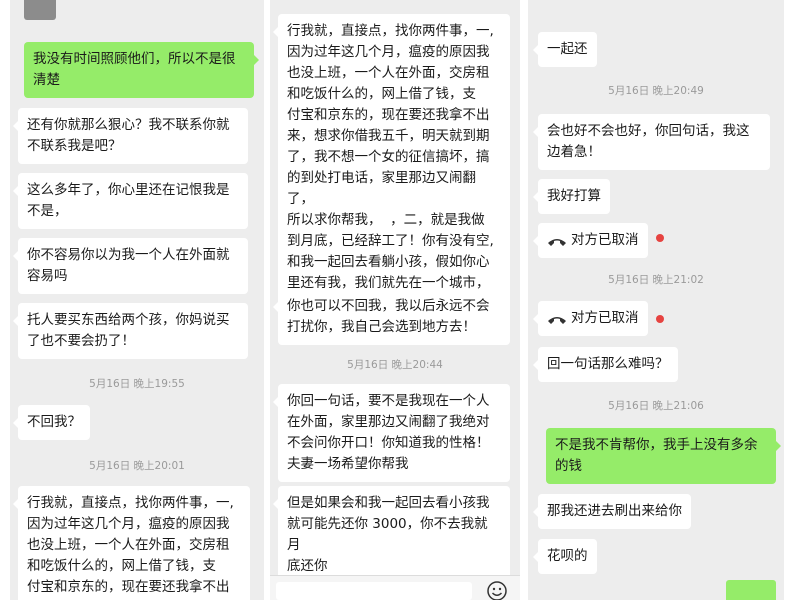  I want to click on timestamp: 5月16日 晚上21:02, so click(656, 280).